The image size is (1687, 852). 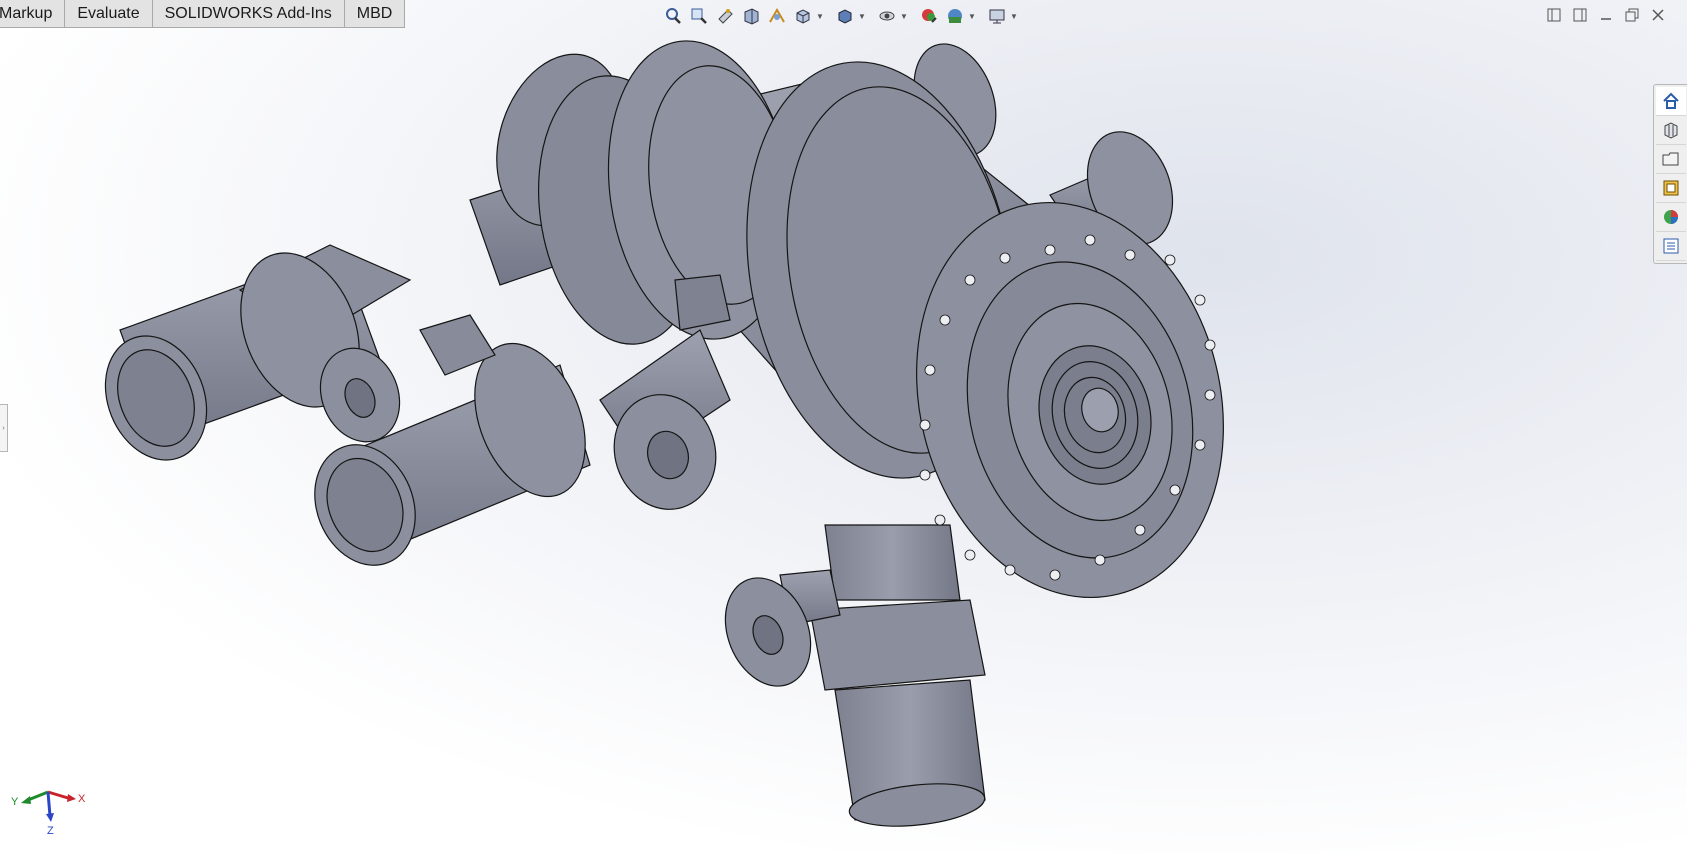 What do you see at coordinates (1580, 15) in the screenshot?
I see `tile-right-icon` at bounding box center [1580, 15].